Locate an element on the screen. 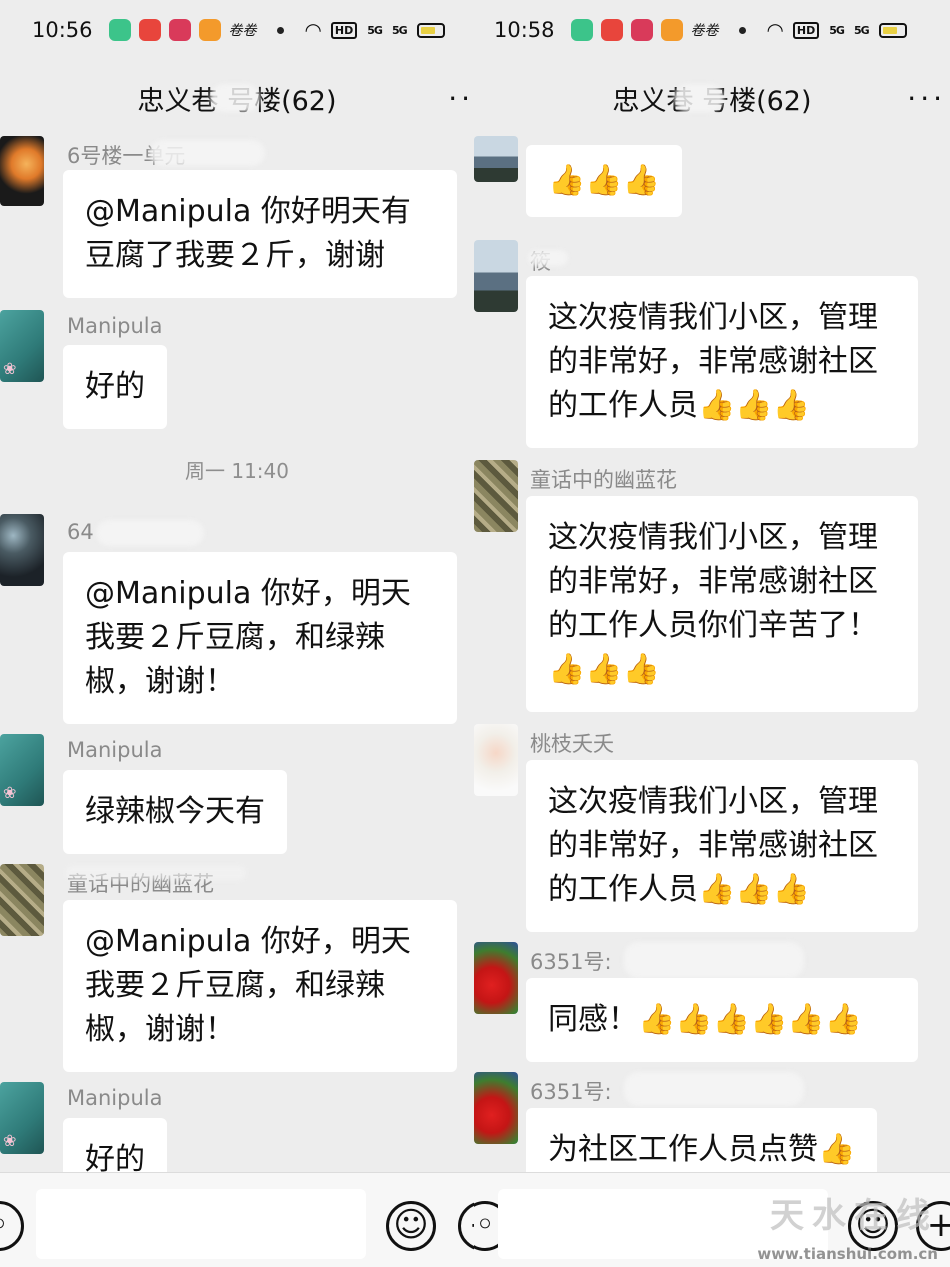 The image size is (950, 1267). sender-name: 桃枝夭夭 is located at coordinates (572, 744).